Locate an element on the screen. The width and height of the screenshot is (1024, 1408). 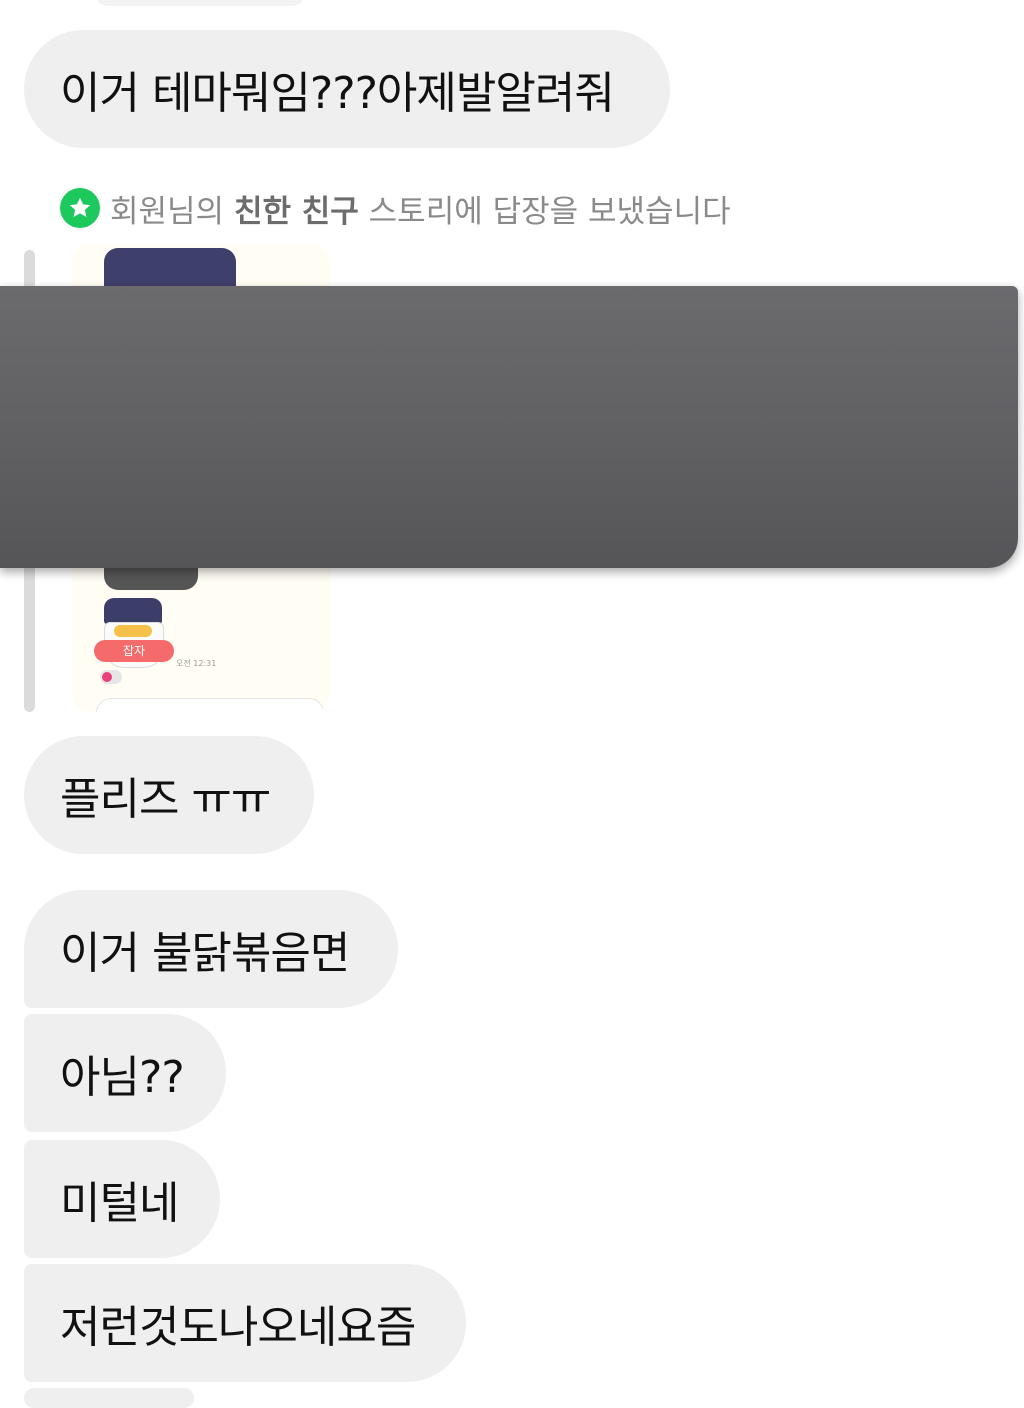
message-text: 이거 불닭볶음면 is located at coordinates (205, 953).